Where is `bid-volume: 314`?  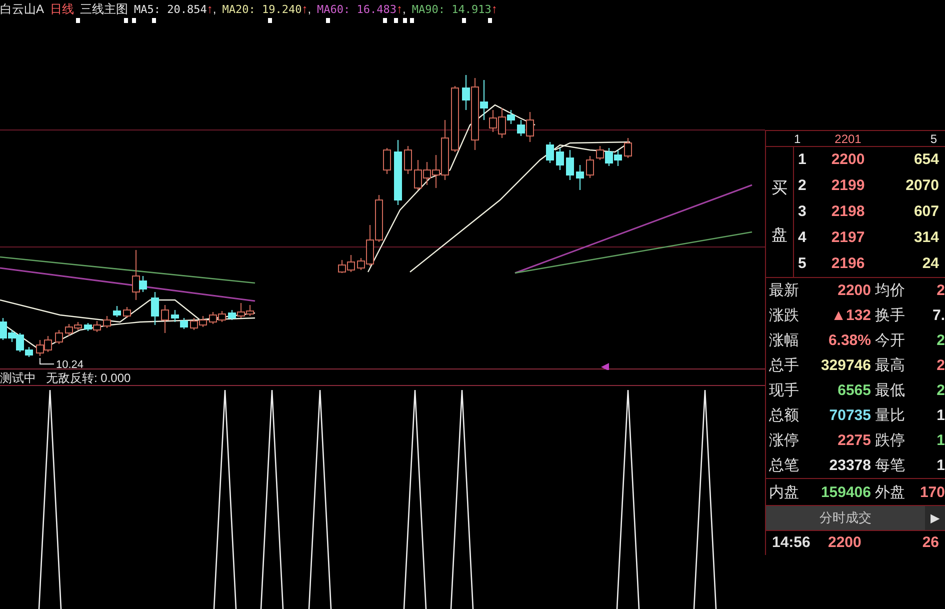 bid-volume: 314 is located at coordinates (925, 238).